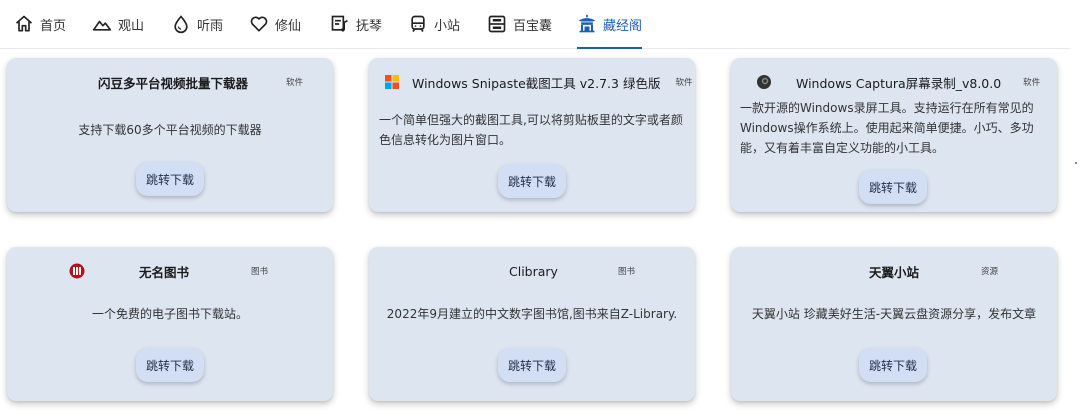 The image size is (1080, 417). What do you see at coordinates (181, 24) in the screenshot?
I see `water-drop-icon` at bounding box center [181, 24].